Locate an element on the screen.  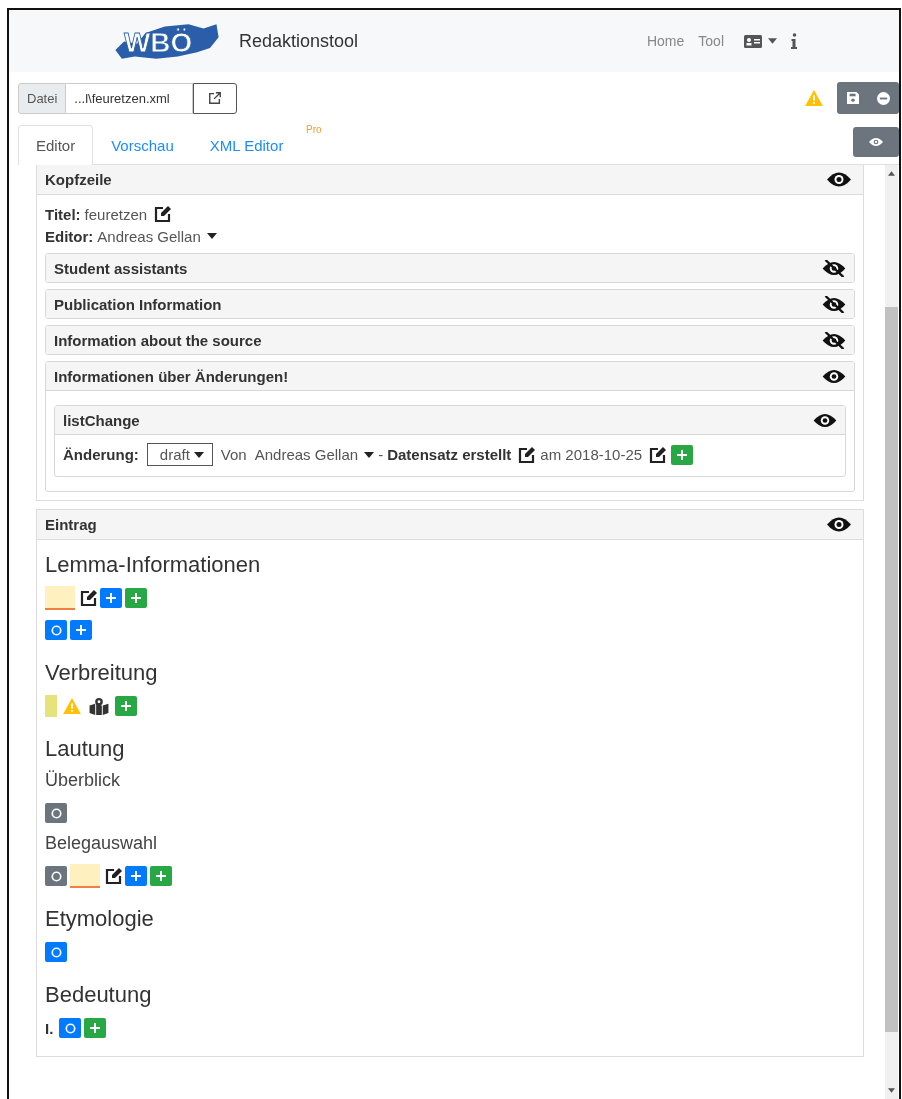
map-marker-icon is located at coordinates (99, 706).